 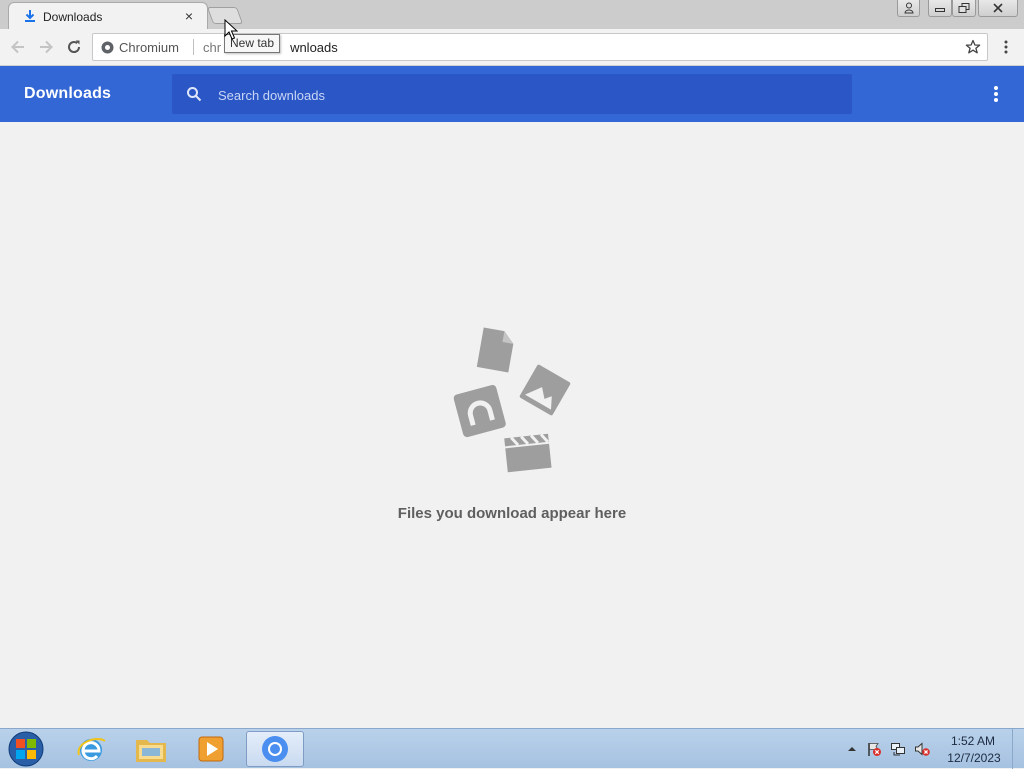 What do you see at coordinates (231, 29) in the screenshot?
I see `mouse-cursor-icon` at bounding box center [231, 29].